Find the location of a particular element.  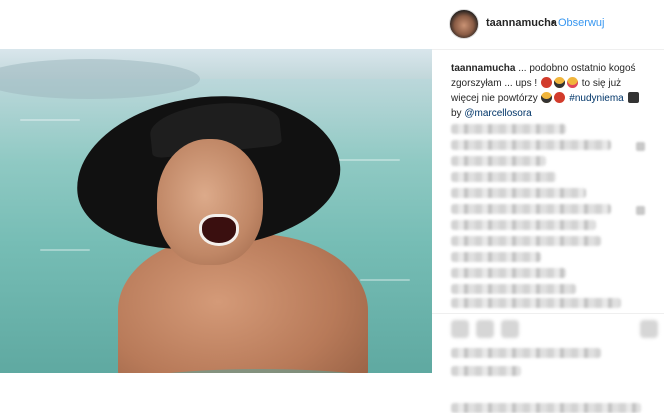

hashtag-link: #nudyniema is located at coordinates (596, 98).